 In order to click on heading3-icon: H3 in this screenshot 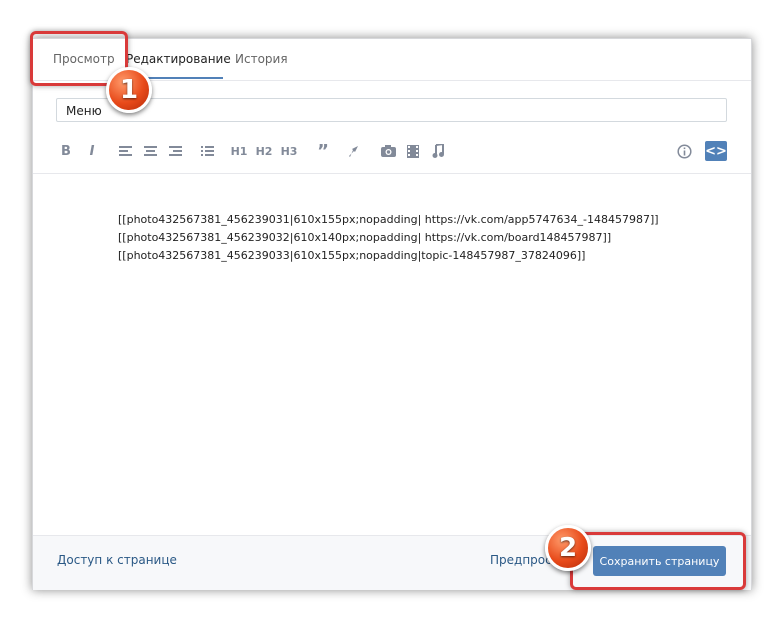, I will do `click(289, 151)`.